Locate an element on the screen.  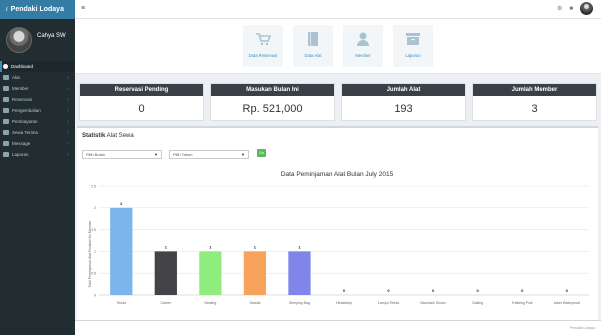
box-icon is located at coordinates (6, 77).